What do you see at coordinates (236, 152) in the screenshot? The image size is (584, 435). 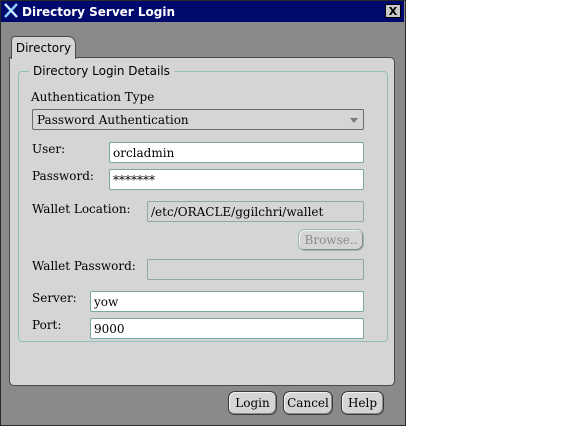 I see `user-field: orcladmin` at bounding box center [236, 152].